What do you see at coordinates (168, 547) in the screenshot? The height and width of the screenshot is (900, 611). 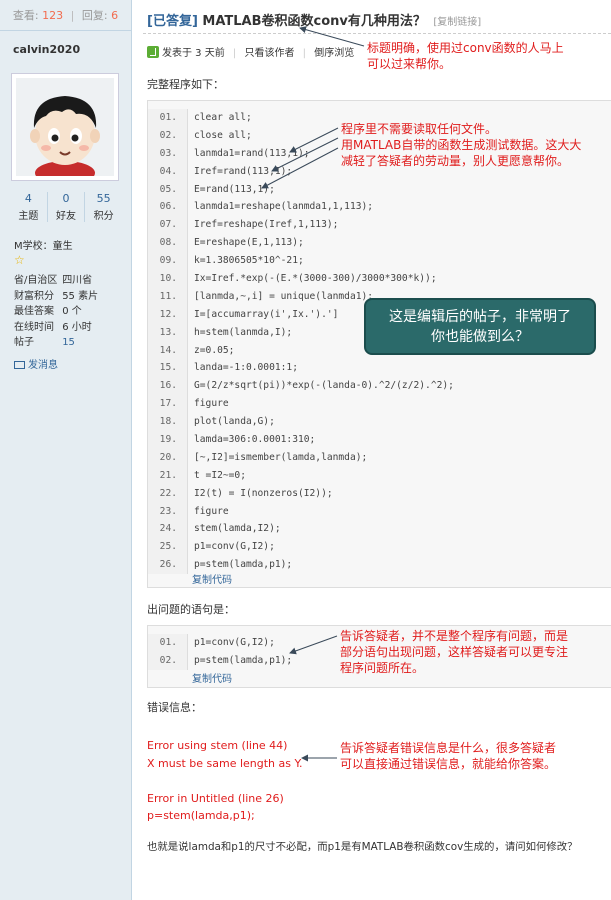 I see `line-number: 25.` at bounding box center [168, 547].